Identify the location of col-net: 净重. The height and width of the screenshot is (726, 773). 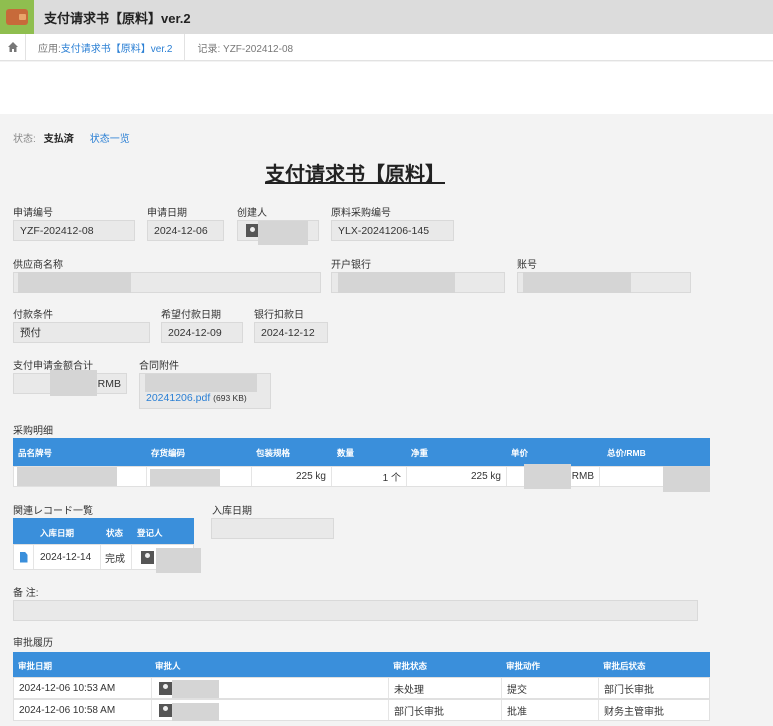
(420, 453).